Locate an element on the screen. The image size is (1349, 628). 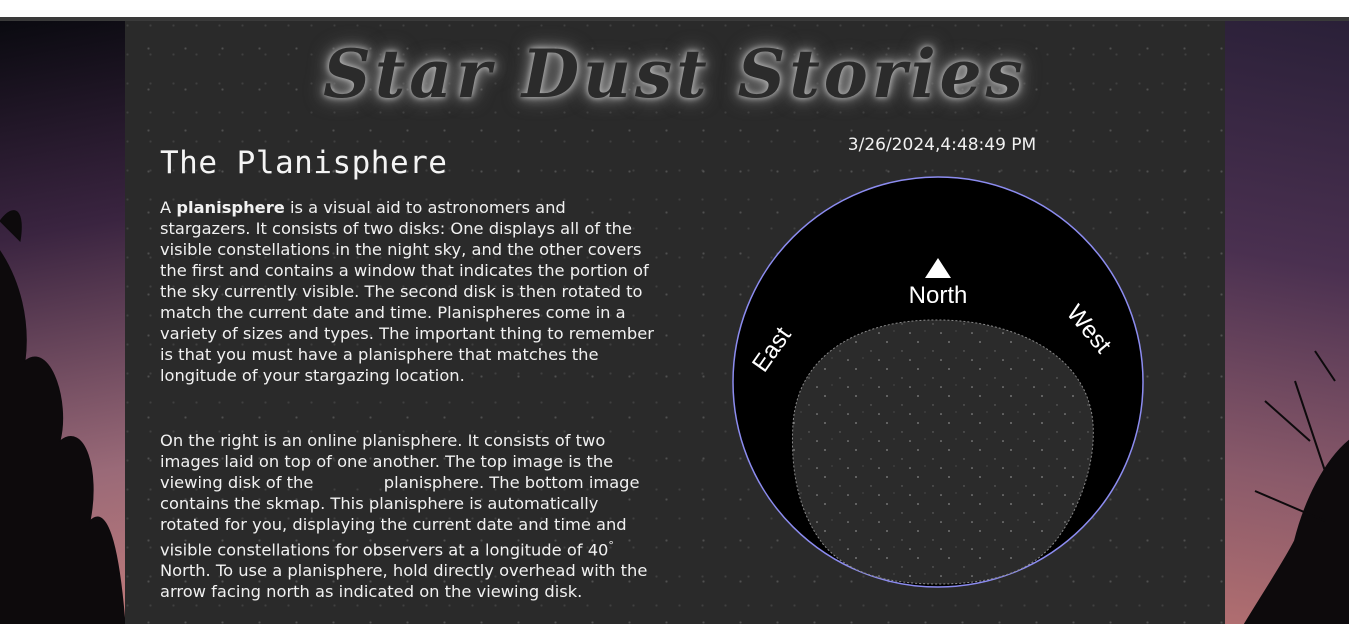
site-logo: Star Dust Stories is located at coordinates (675, 74).